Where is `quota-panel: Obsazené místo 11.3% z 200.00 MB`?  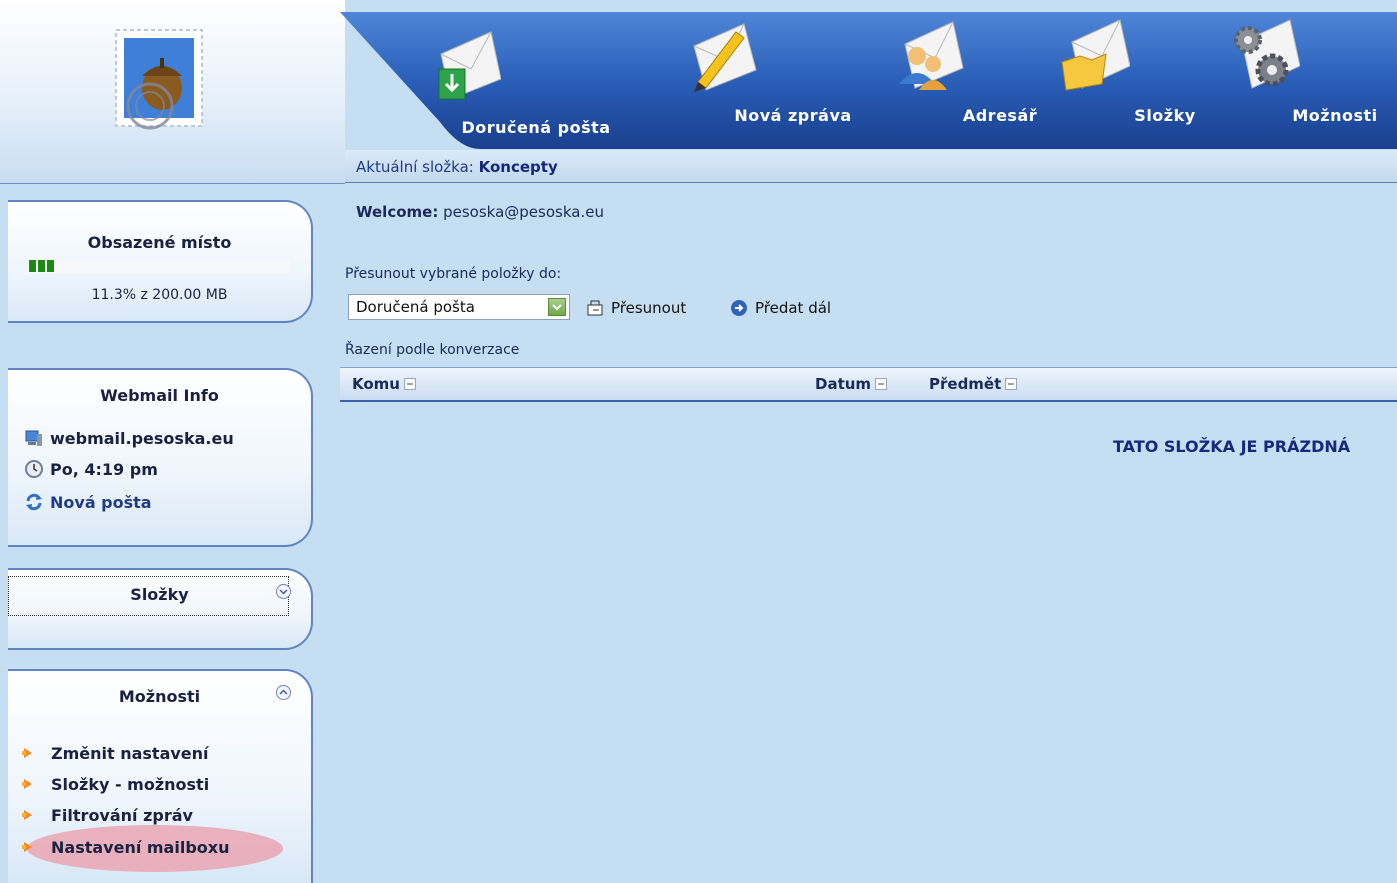
quota-panel: Obsazené místo 11.3% z 200.00 MB is located at coordinates (160, 261).